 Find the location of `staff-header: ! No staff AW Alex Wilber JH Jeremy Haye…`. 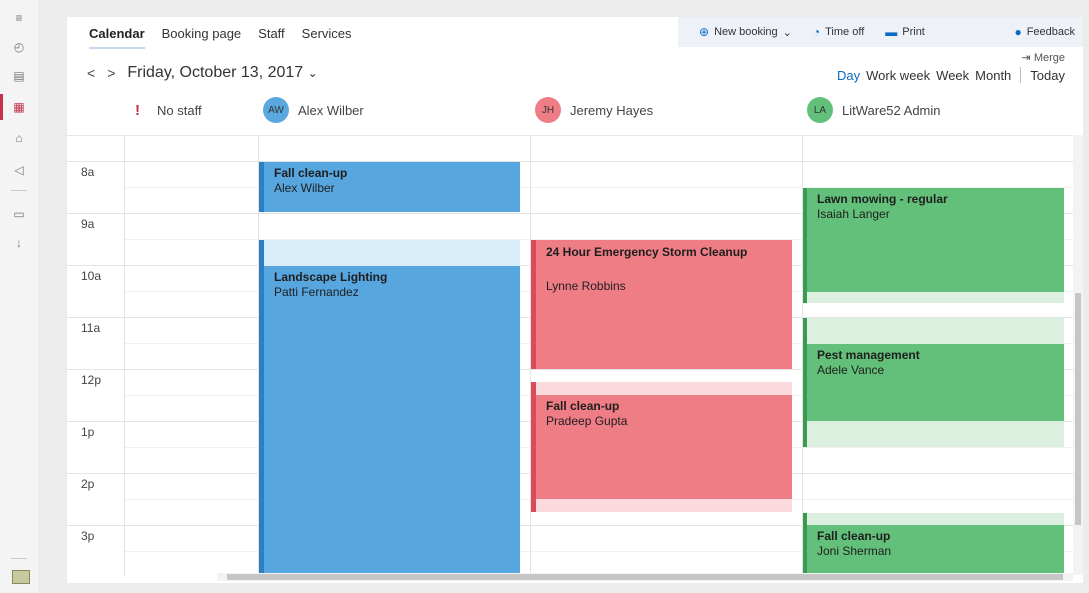

staff-header: ! No staff AW Alex Wilber JH Jeremy Haye… is located at coordinates (575, 115).